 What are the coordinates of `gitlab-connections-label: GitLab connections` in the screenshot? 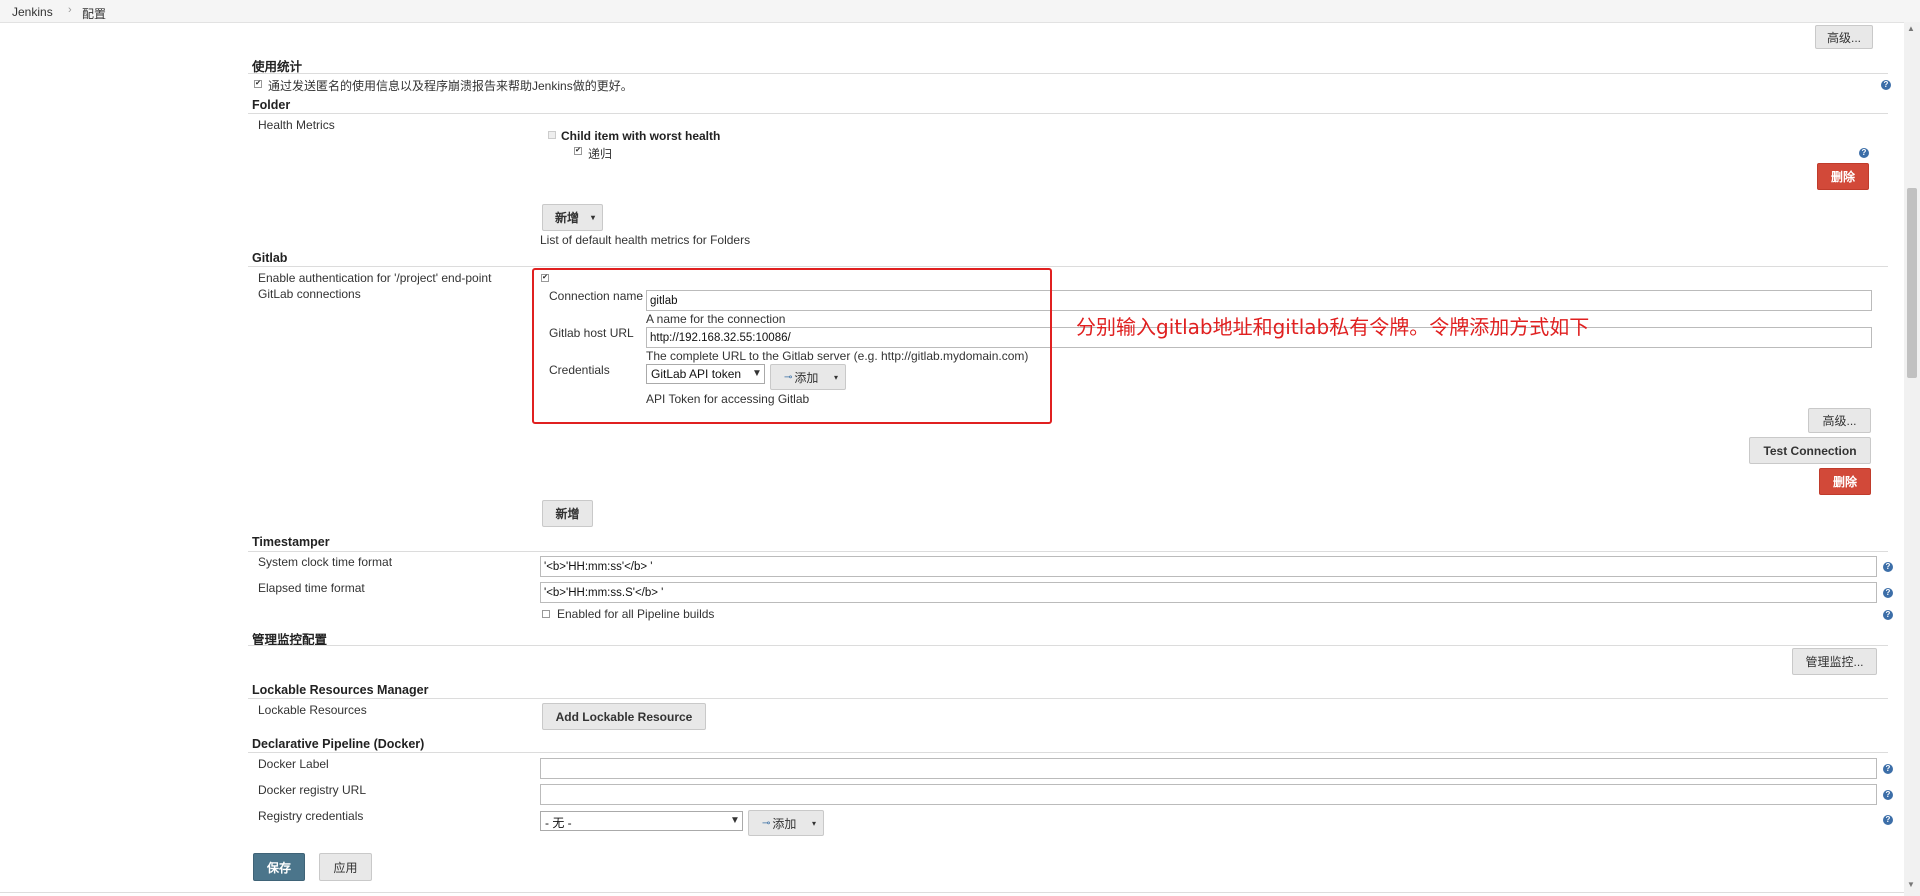 It's located at (309, 294).